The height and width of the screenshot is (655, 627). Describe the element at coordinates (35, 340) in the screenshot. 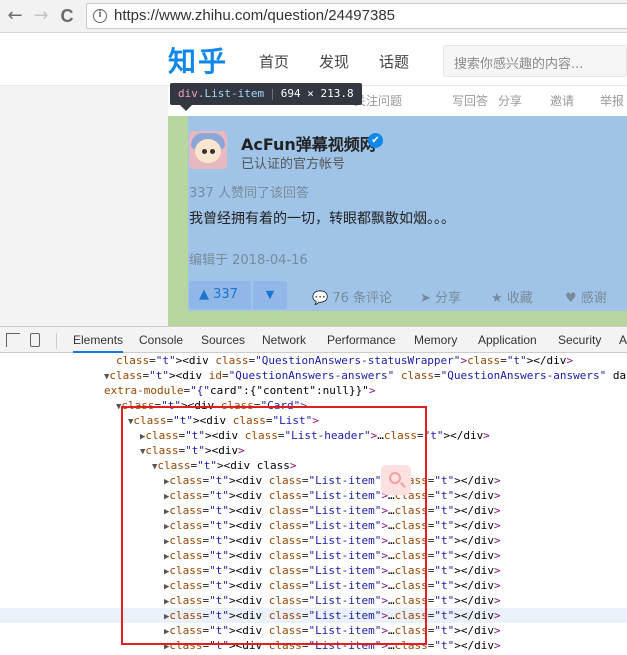

I see `device-toolbar-icon` at that location.